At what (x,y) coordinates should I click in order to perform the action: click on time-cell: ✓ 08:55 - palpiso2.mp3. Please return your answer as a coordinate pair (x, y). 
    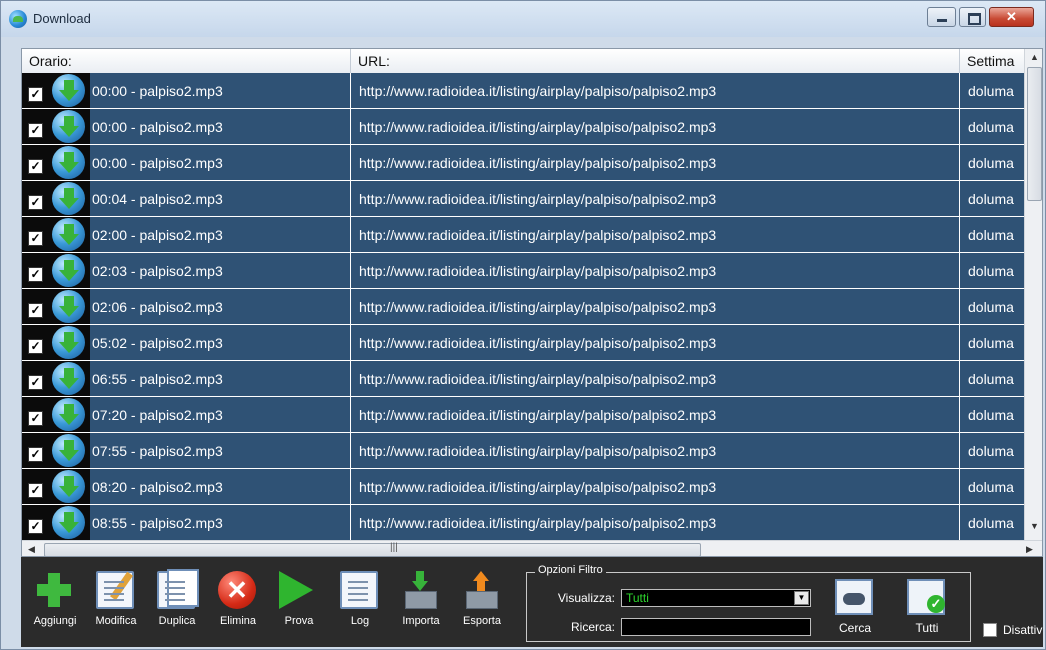
    Looking at the image, I should click on (186, 522).